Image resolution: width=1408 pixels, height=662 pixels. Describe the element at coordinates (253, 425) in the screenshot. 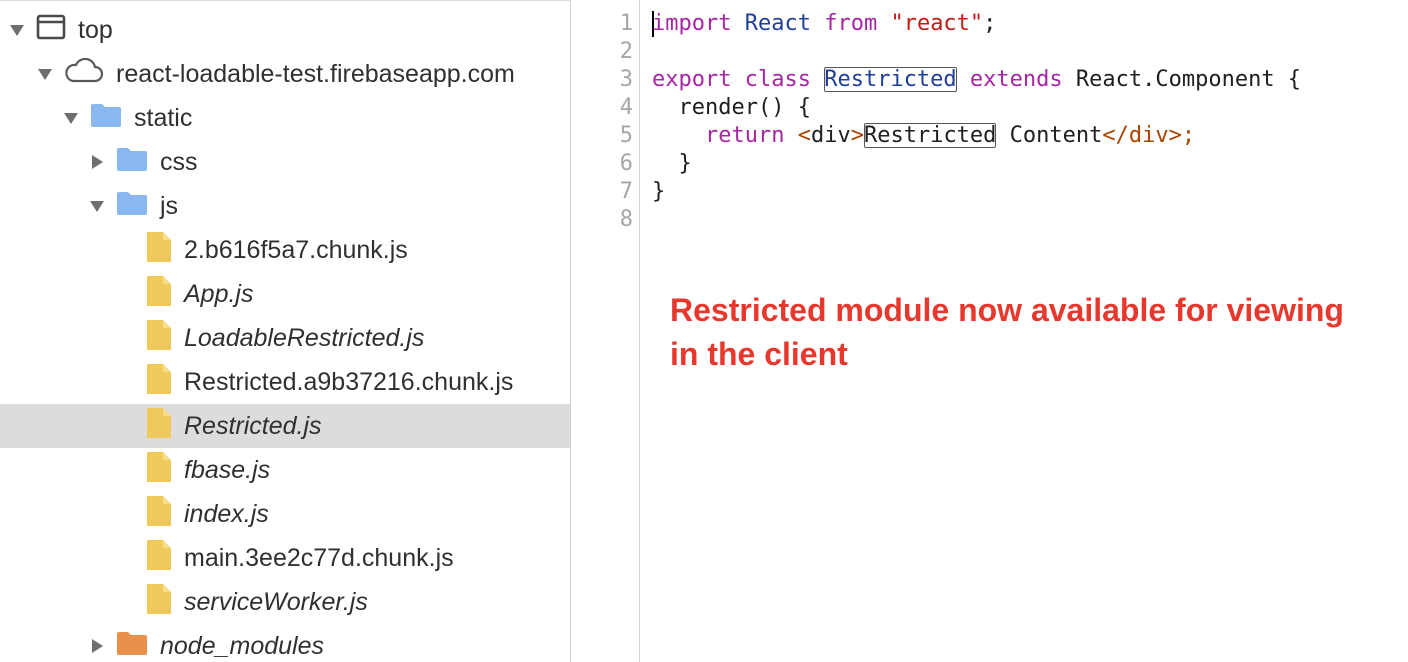

I see `tree-item-label: Restricted.js` at that location.